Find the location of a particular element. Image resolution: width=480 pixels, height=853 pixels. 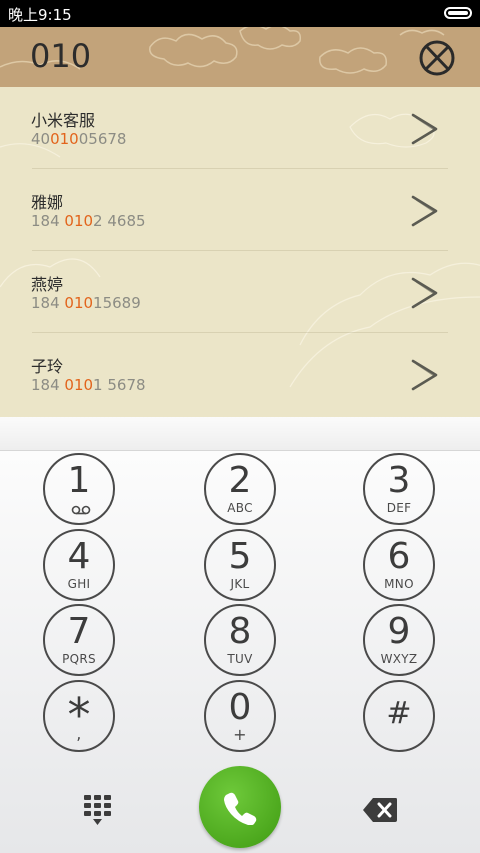

key-0: 0 + is located at coordinates (240, 716).